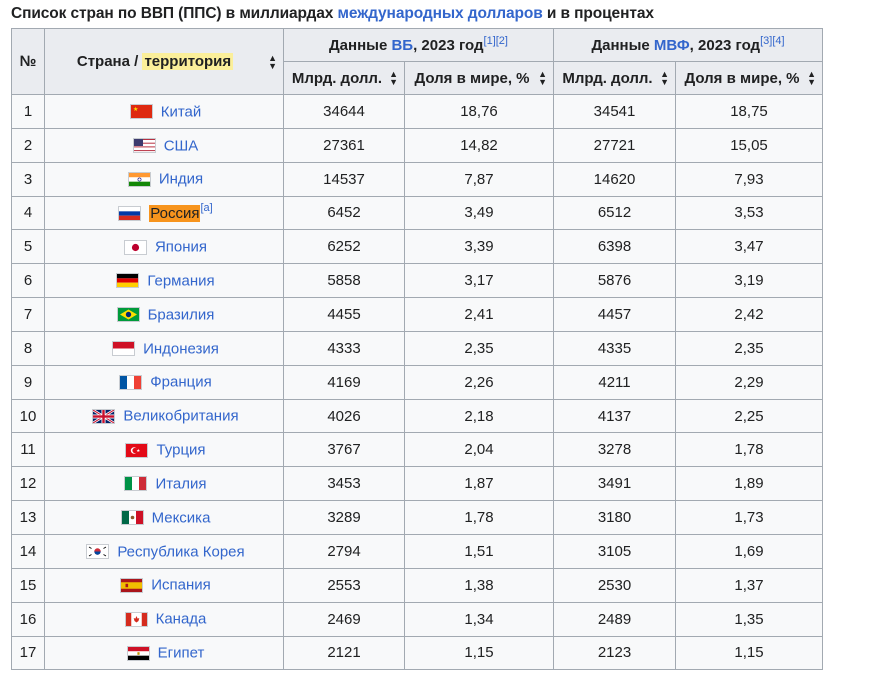 The width and height of the screenshot is (871, 682). Describe the element at coordinates (749, 450) in the screenshot. I see `imf-share-cell: 1,78` at that location.